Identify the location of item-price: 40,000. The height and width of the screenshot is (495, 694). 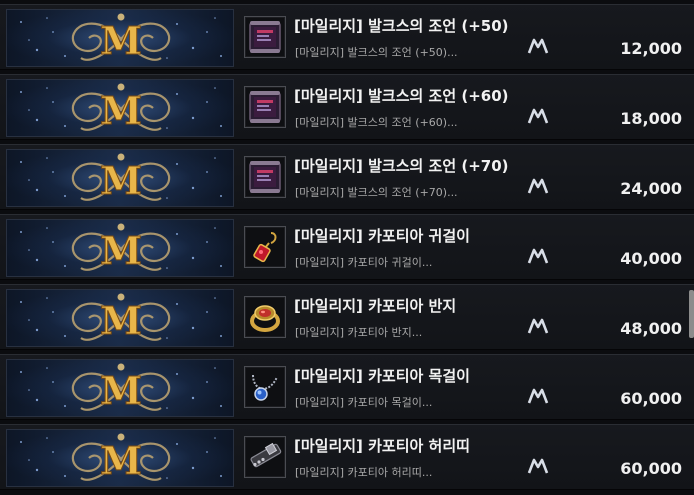
(651, 258).